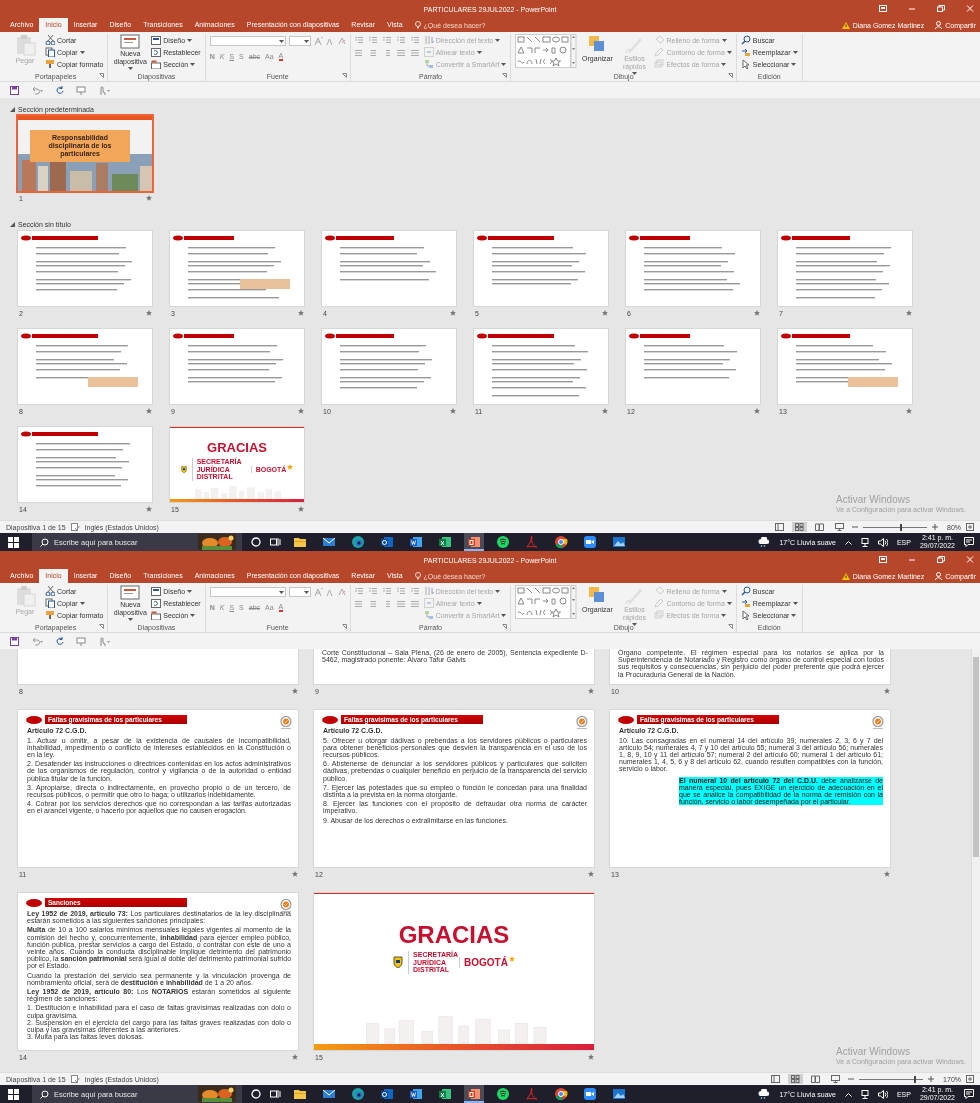 This screenshot has height=1103, width=980. What do you see at coordinates (329, 1094) in the screenshot?
I see `mail-app-icon` at bounding box center [329, 1094].